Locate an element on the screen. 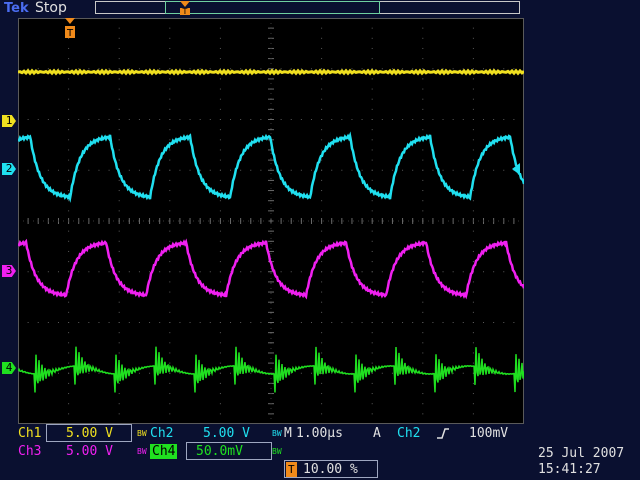  ch1-ground-marker: 1 is located at coordinates (9, 121).